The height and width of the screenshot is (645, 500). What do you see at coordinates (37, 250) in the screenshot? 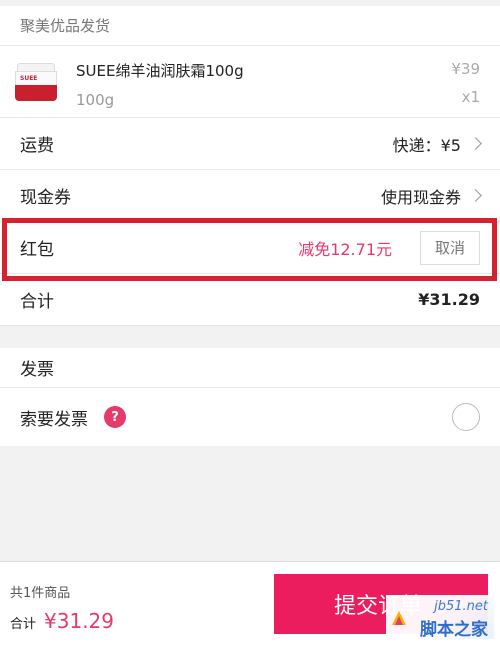
I see `red-packet-label: 红包` at bounding box center [37, 250].